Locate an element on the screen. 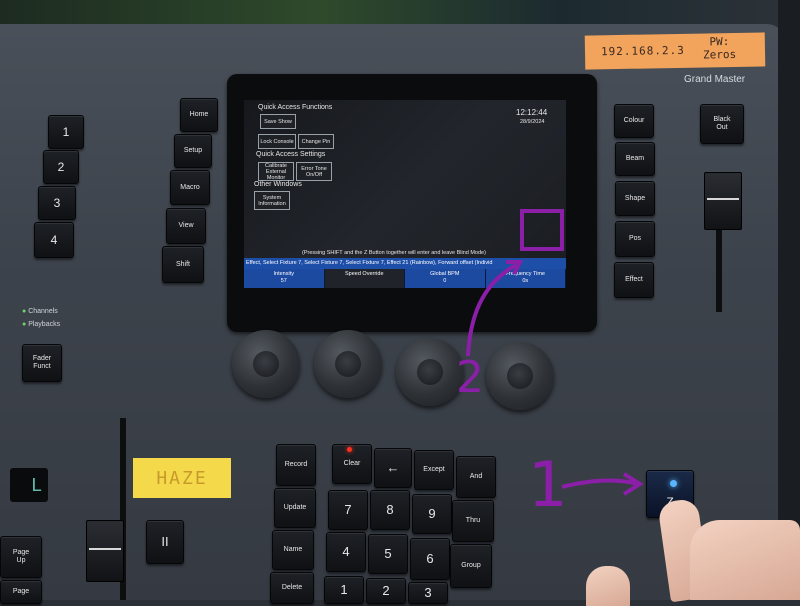 The image size is (800, 606). annotation-overlay is located at coordinates (555, 352).